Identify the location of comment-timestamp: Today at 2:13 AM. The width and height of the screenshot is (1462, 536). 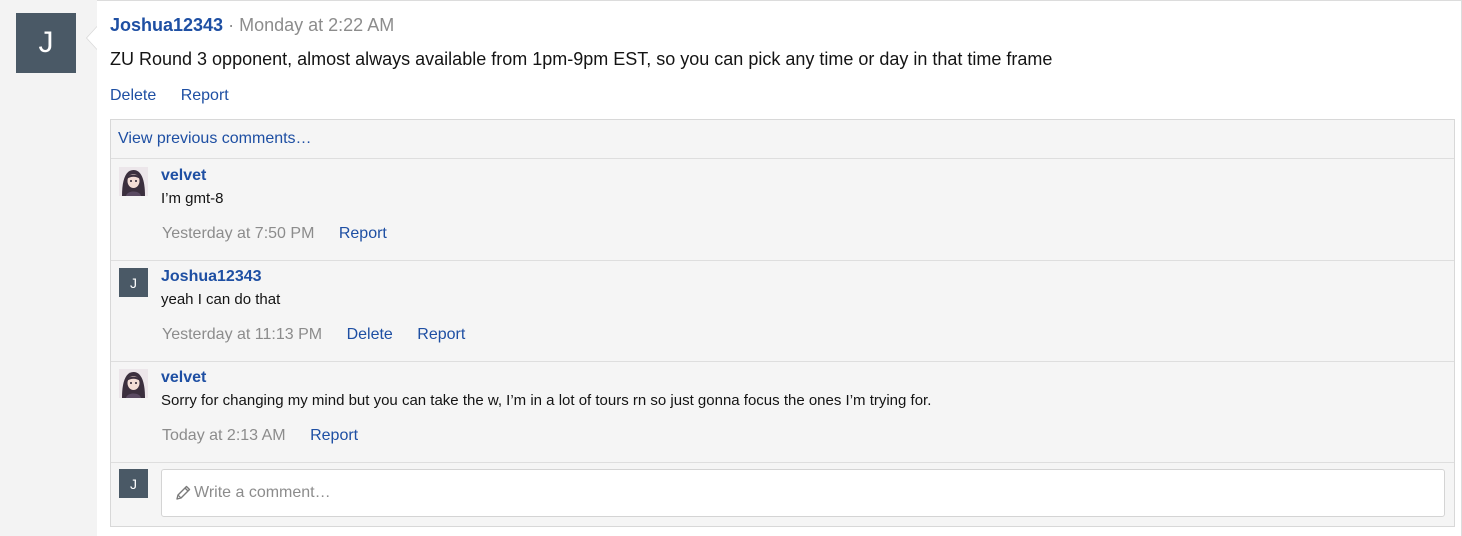
(224, 435).